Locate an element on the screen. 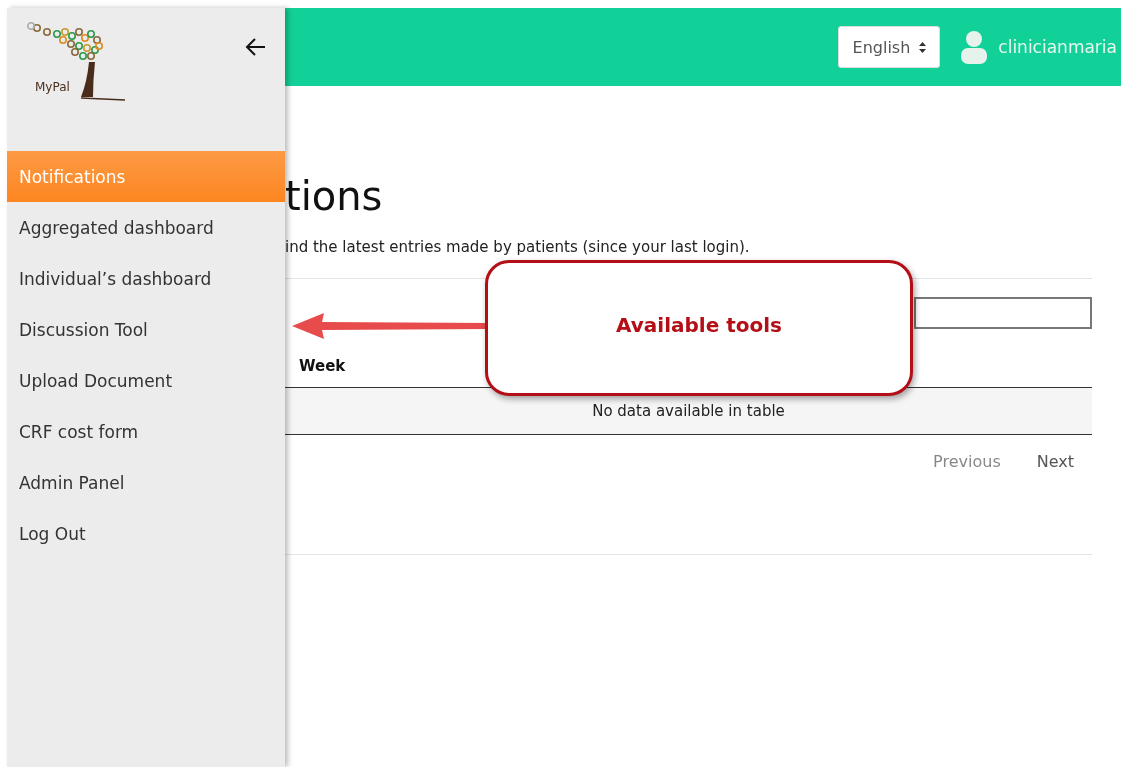  pagination-button: Previous is located at coordinates (967, 461).